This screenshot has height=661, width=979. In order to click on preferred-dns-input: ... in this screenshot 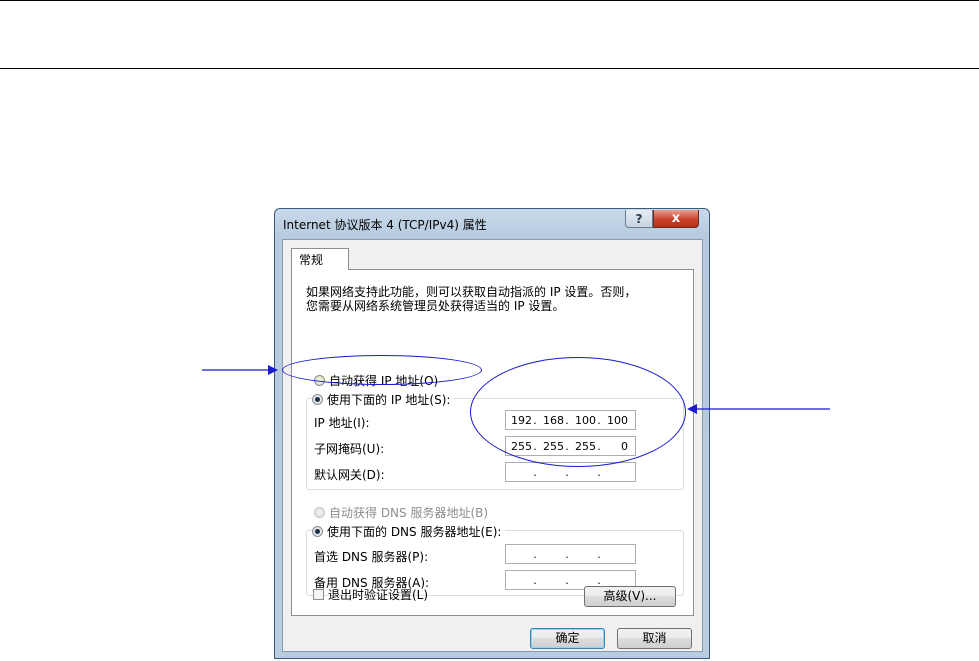, I will do `click(570, 554)`.